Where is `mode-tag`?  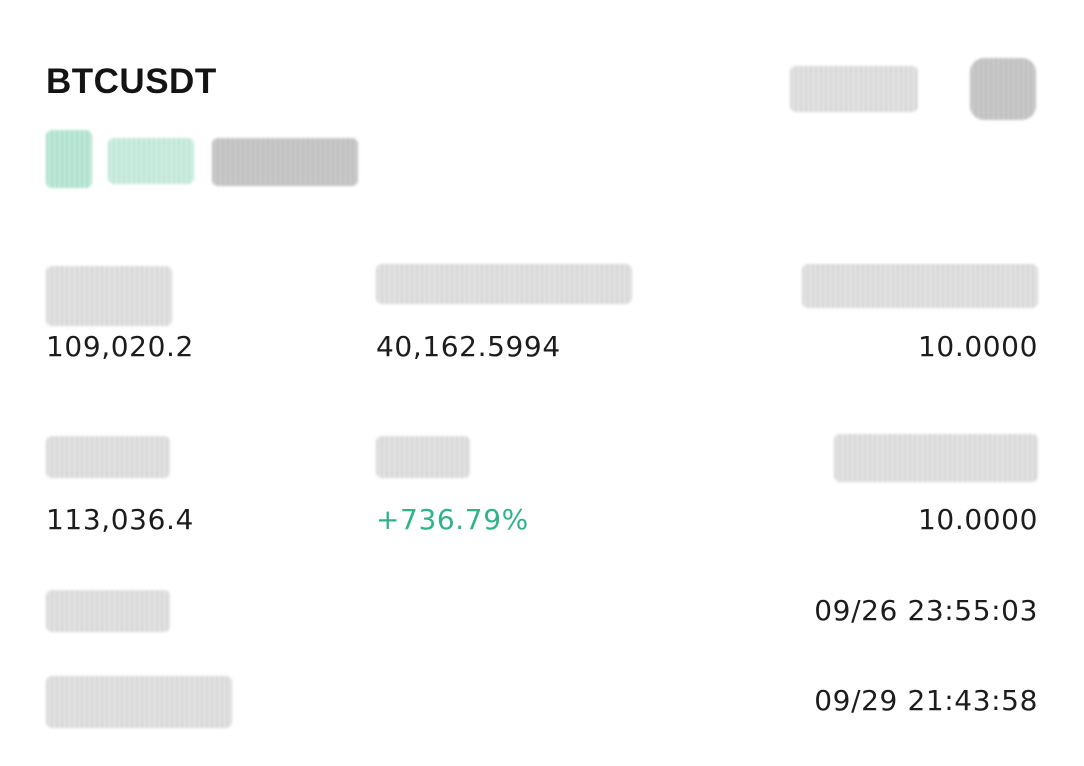 mode-tag is located at coordinates (285, 162).